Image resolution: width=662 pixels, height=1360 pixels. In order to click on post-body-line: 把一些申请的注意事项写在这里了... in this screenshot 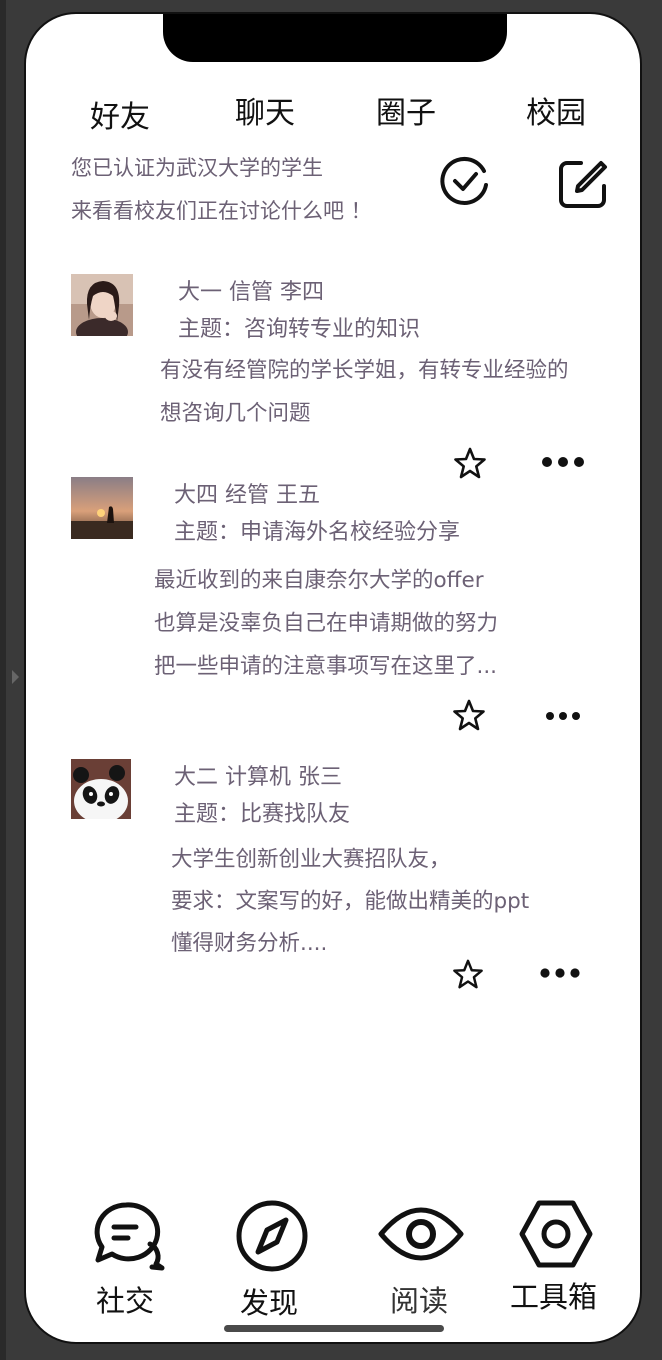, I will do `click(326, 666)`.